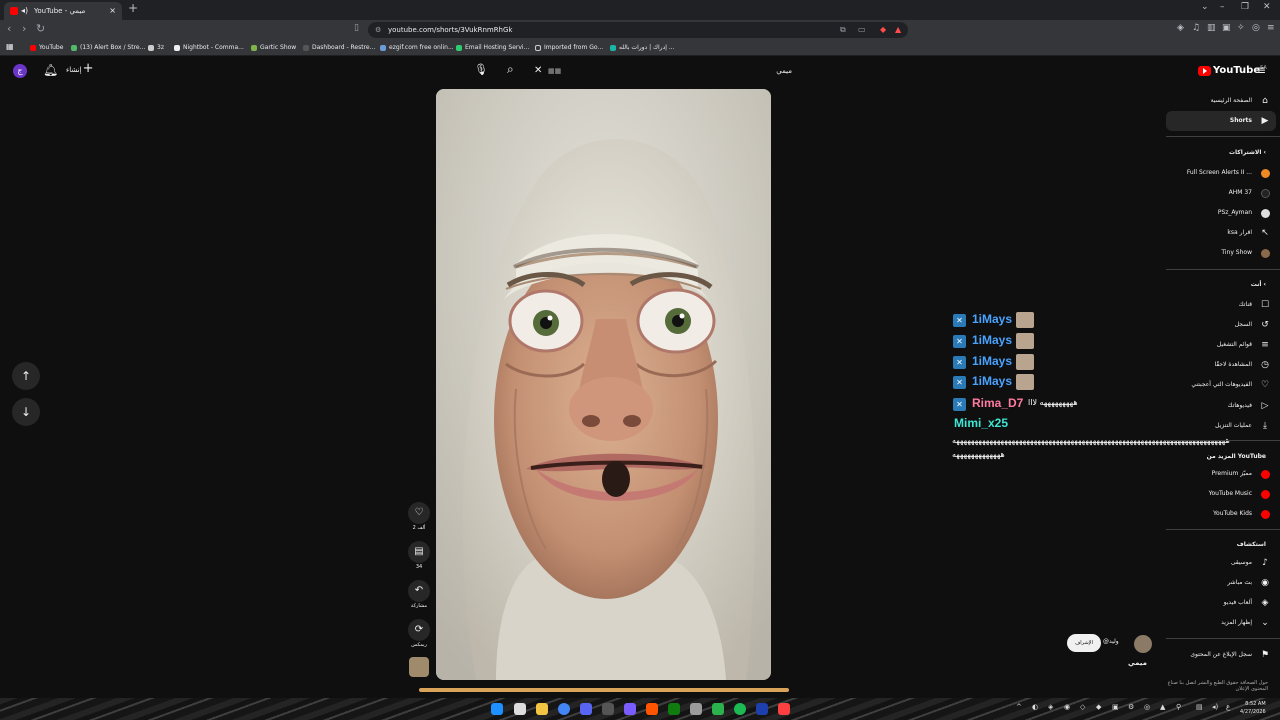  Describe the element at coordinates (1050, 707) in the screenshot. I see `tray-icon: ◈` at that location.